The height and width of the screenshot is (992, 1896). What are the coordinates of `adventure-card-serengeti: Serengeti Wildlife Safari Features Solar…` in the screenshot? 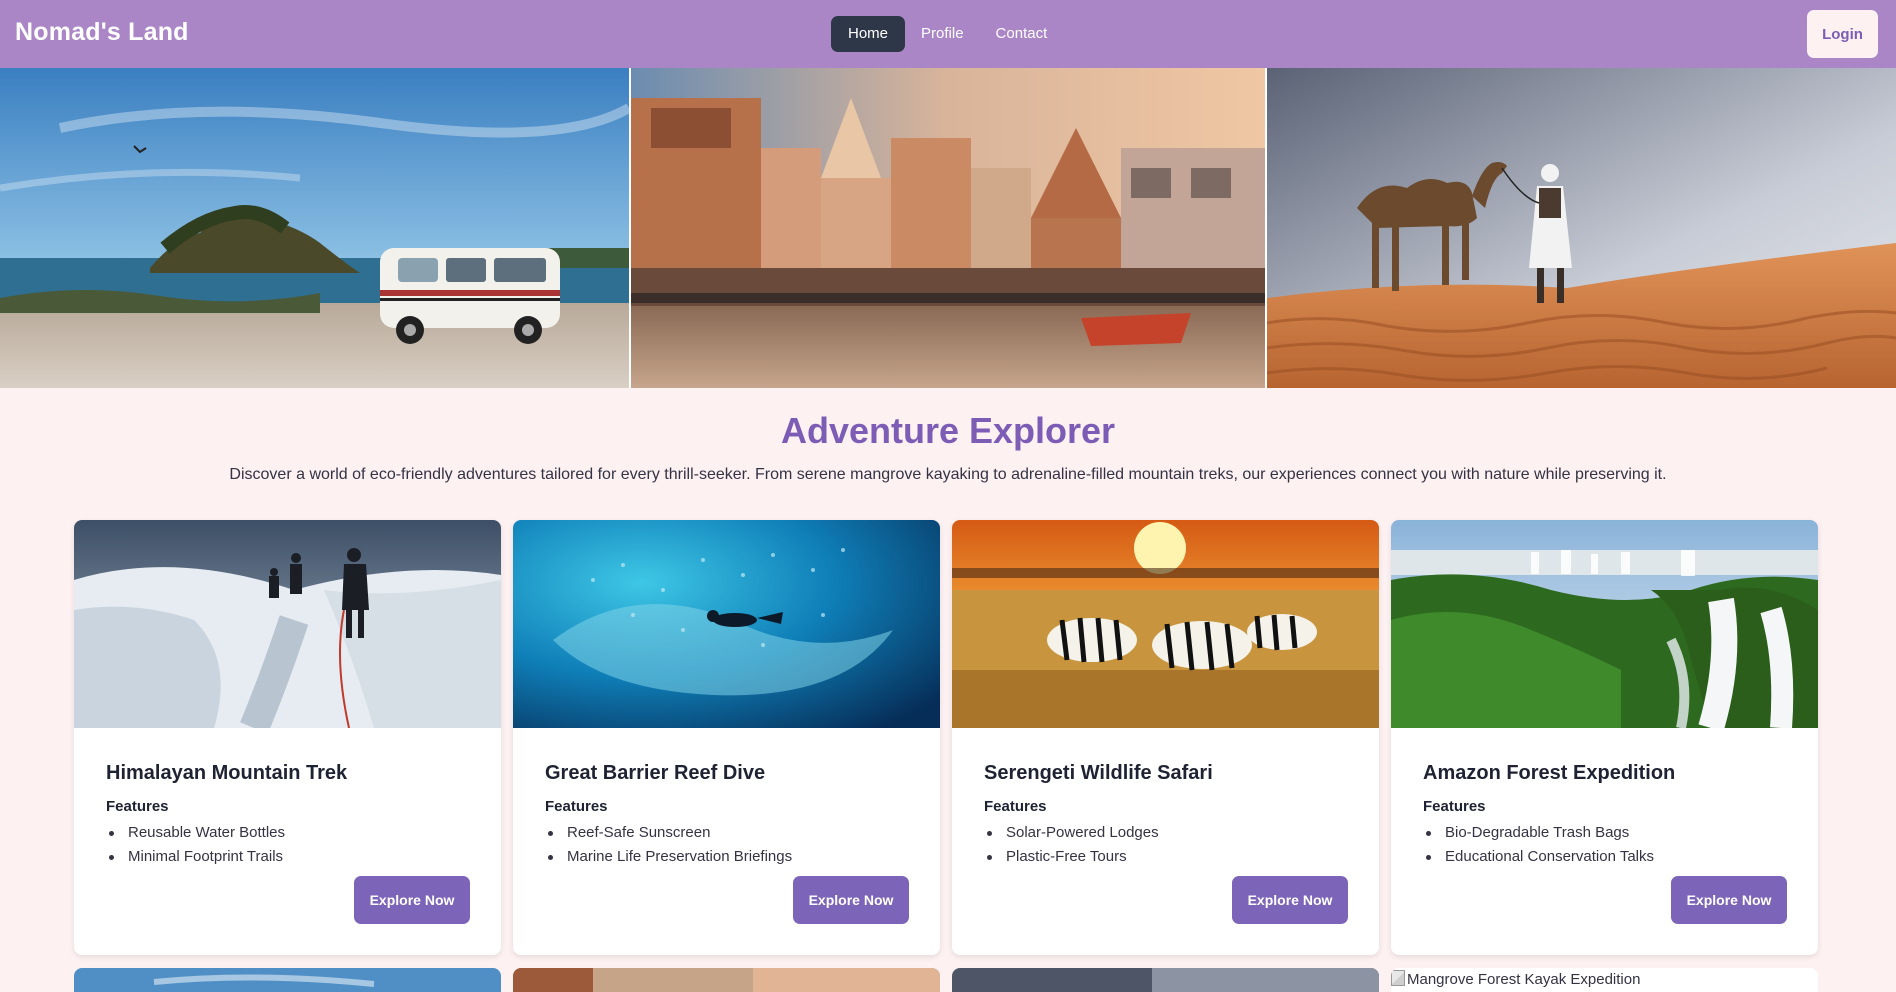 It's located at (1165, 737).